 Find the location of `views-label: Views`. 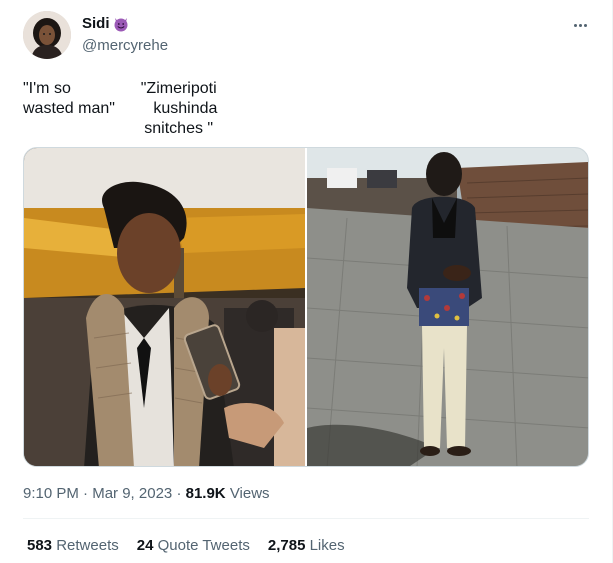

views-label: Views is located at coordinates (249, 493).